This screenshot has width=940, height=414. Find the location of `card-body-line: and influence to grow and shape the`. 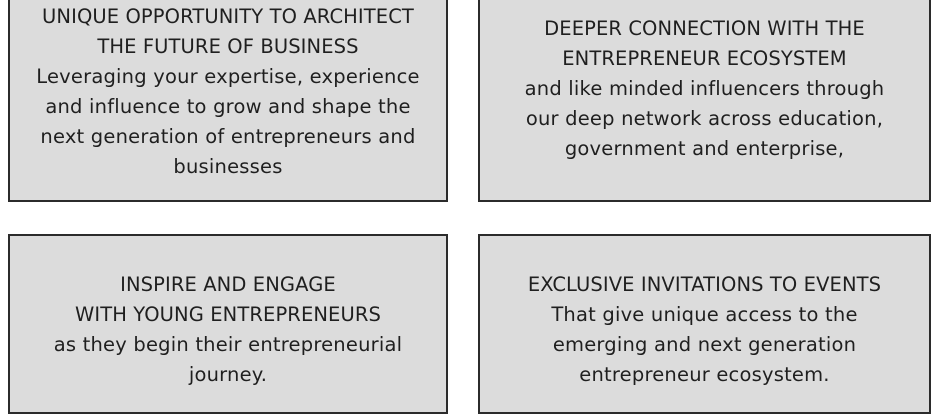

card-body-line: and influence to grow and shape the is located at coordinates (228, 106).